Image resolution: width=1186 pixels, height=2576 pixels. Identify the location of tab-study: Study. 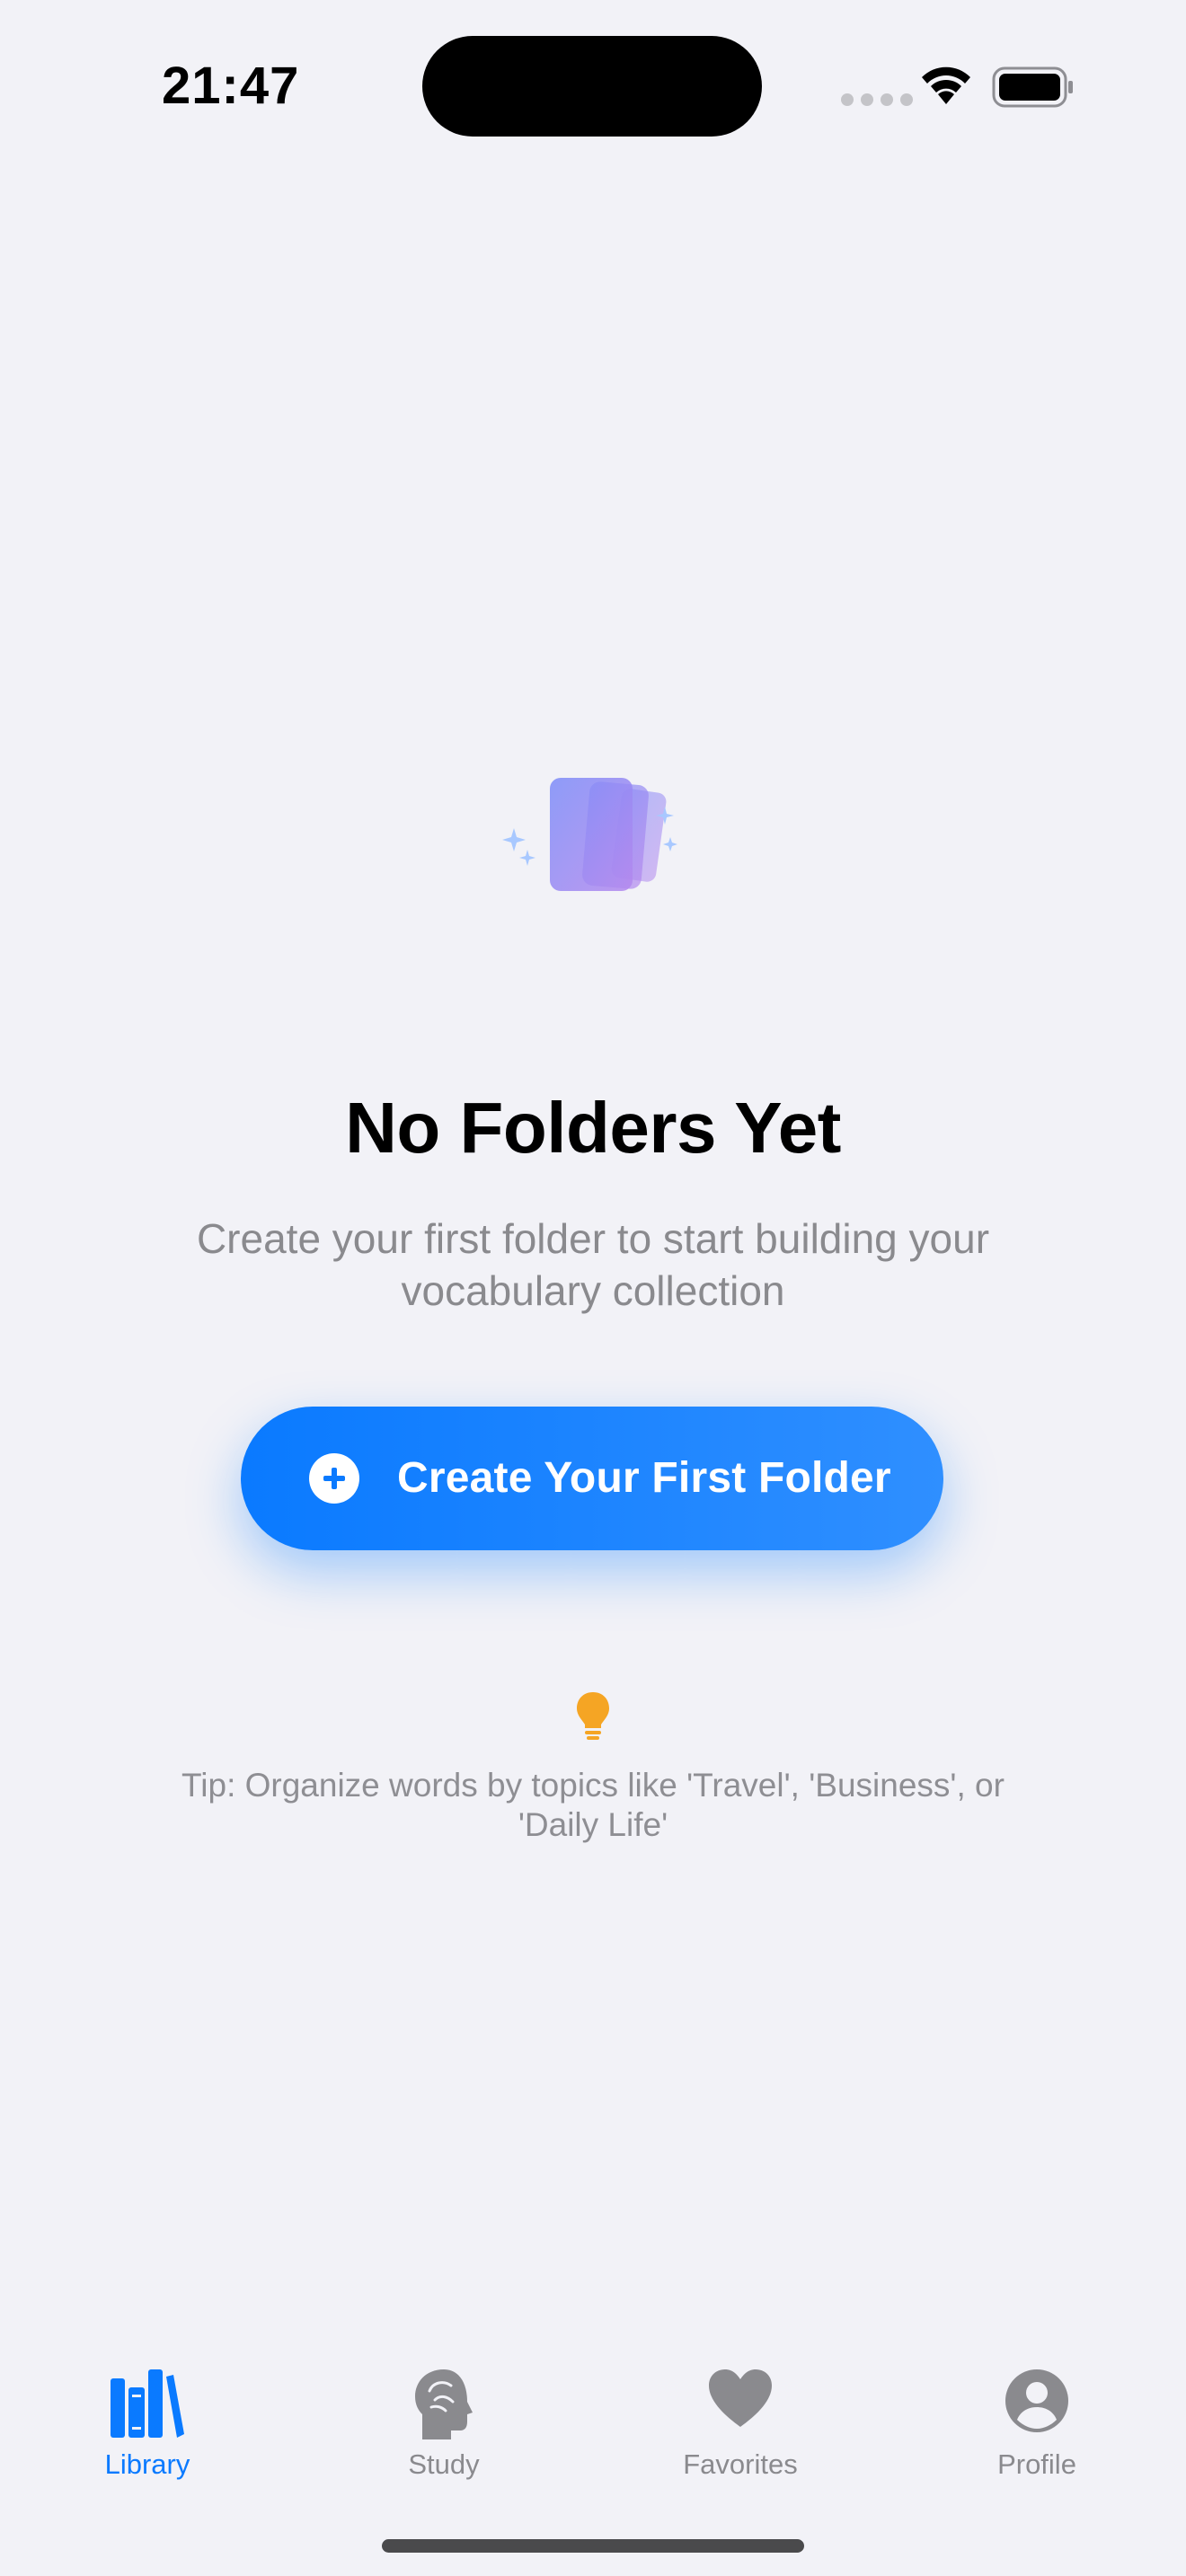
(444, 2420).